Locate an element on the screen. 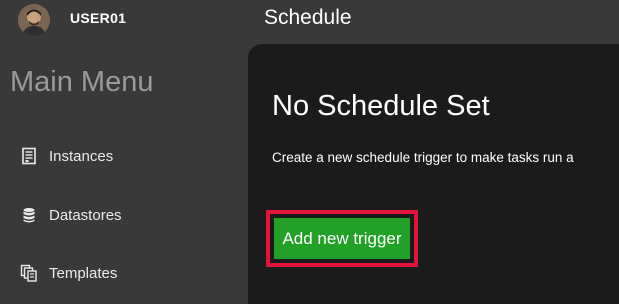 Image resolution: width=619 pixels, height=304 pixels. sidebar-item-instances: Instances is located at coordinates (66, 156).